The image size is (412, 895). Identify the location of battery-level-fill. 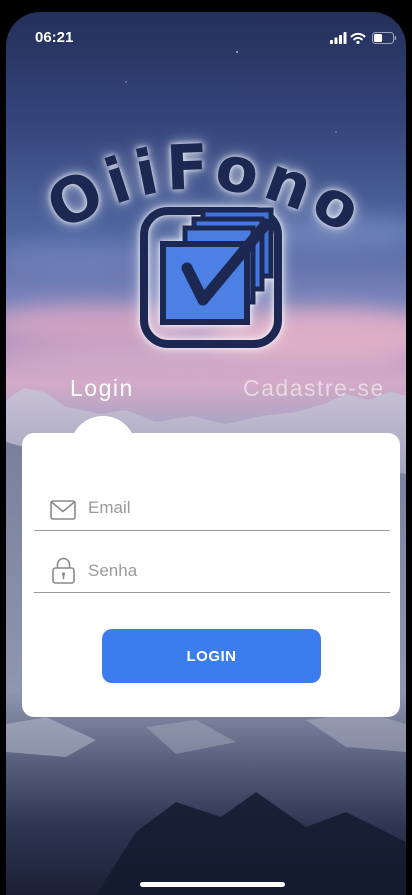
(378, 38).